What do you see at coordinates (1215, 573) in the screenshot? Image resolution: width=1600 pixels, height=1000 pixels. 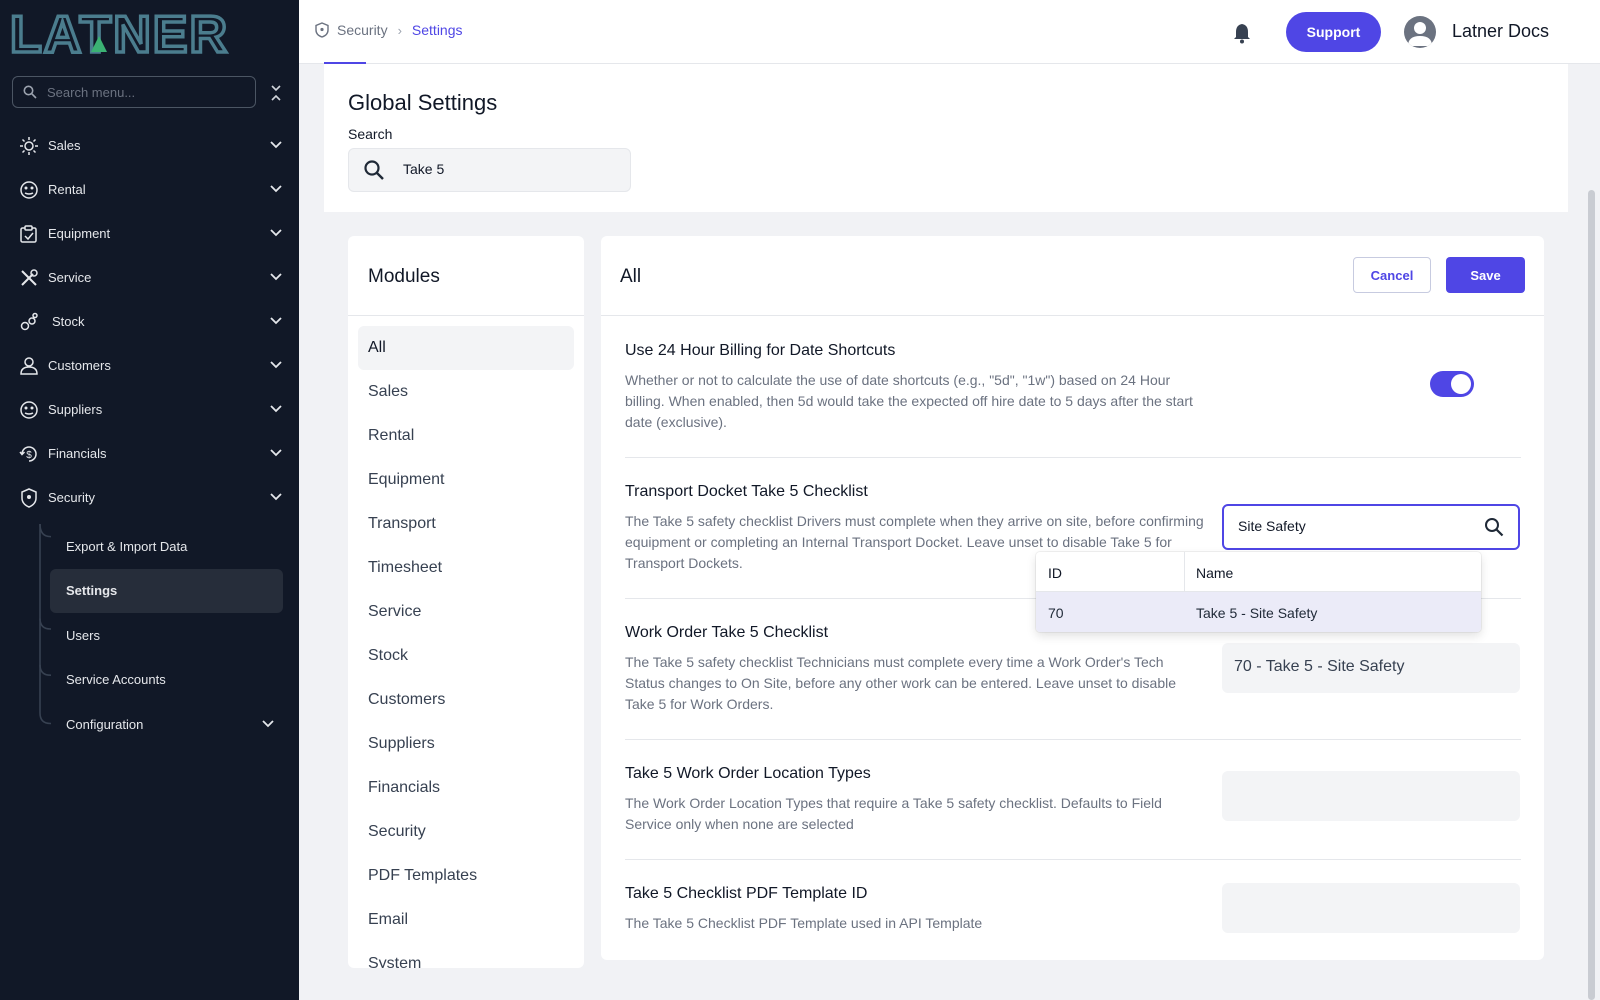 I see `column-header-name: Name` at bounding box center [1215, 573].